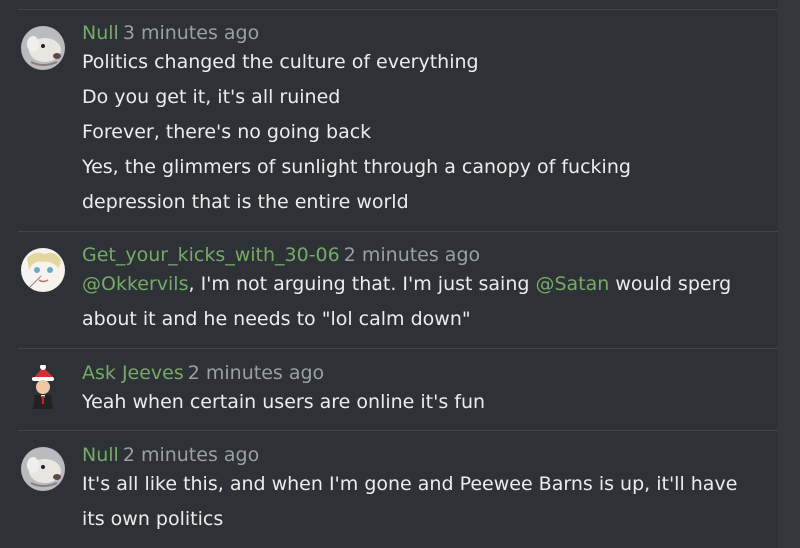 Image resolution: width=800 pixels, height=548 pixels. Describe the element at coordinates (133, 373) in the screenshot. I see `username-link: Ask Jeeves` at that location.